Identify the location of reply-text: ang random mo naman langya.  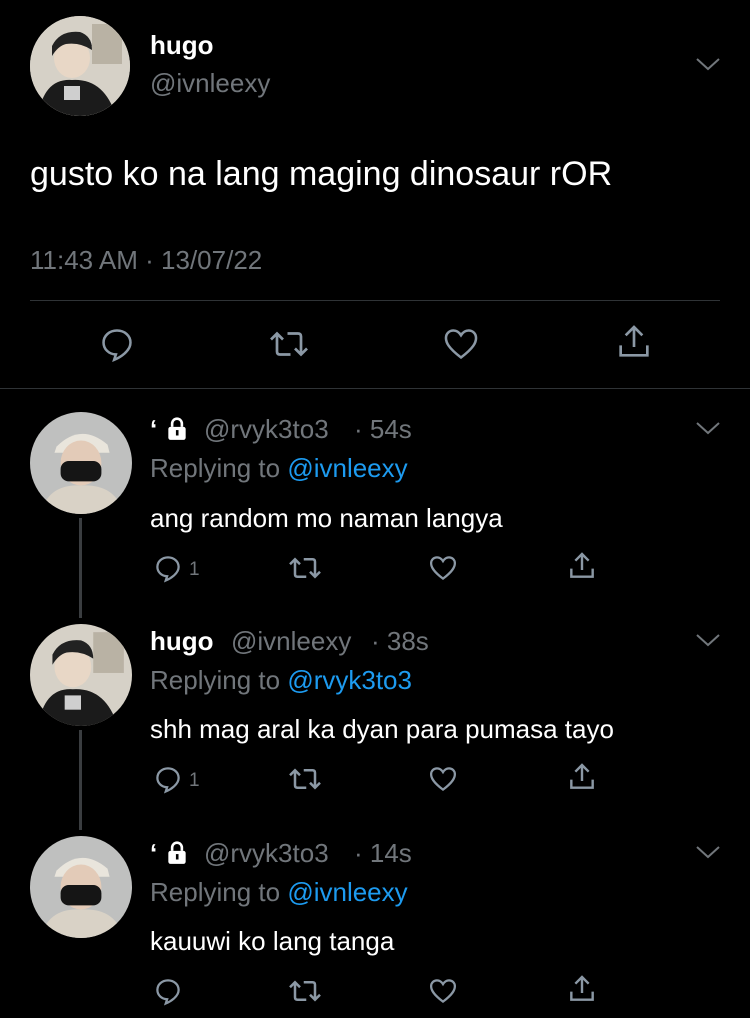
(326, 518).